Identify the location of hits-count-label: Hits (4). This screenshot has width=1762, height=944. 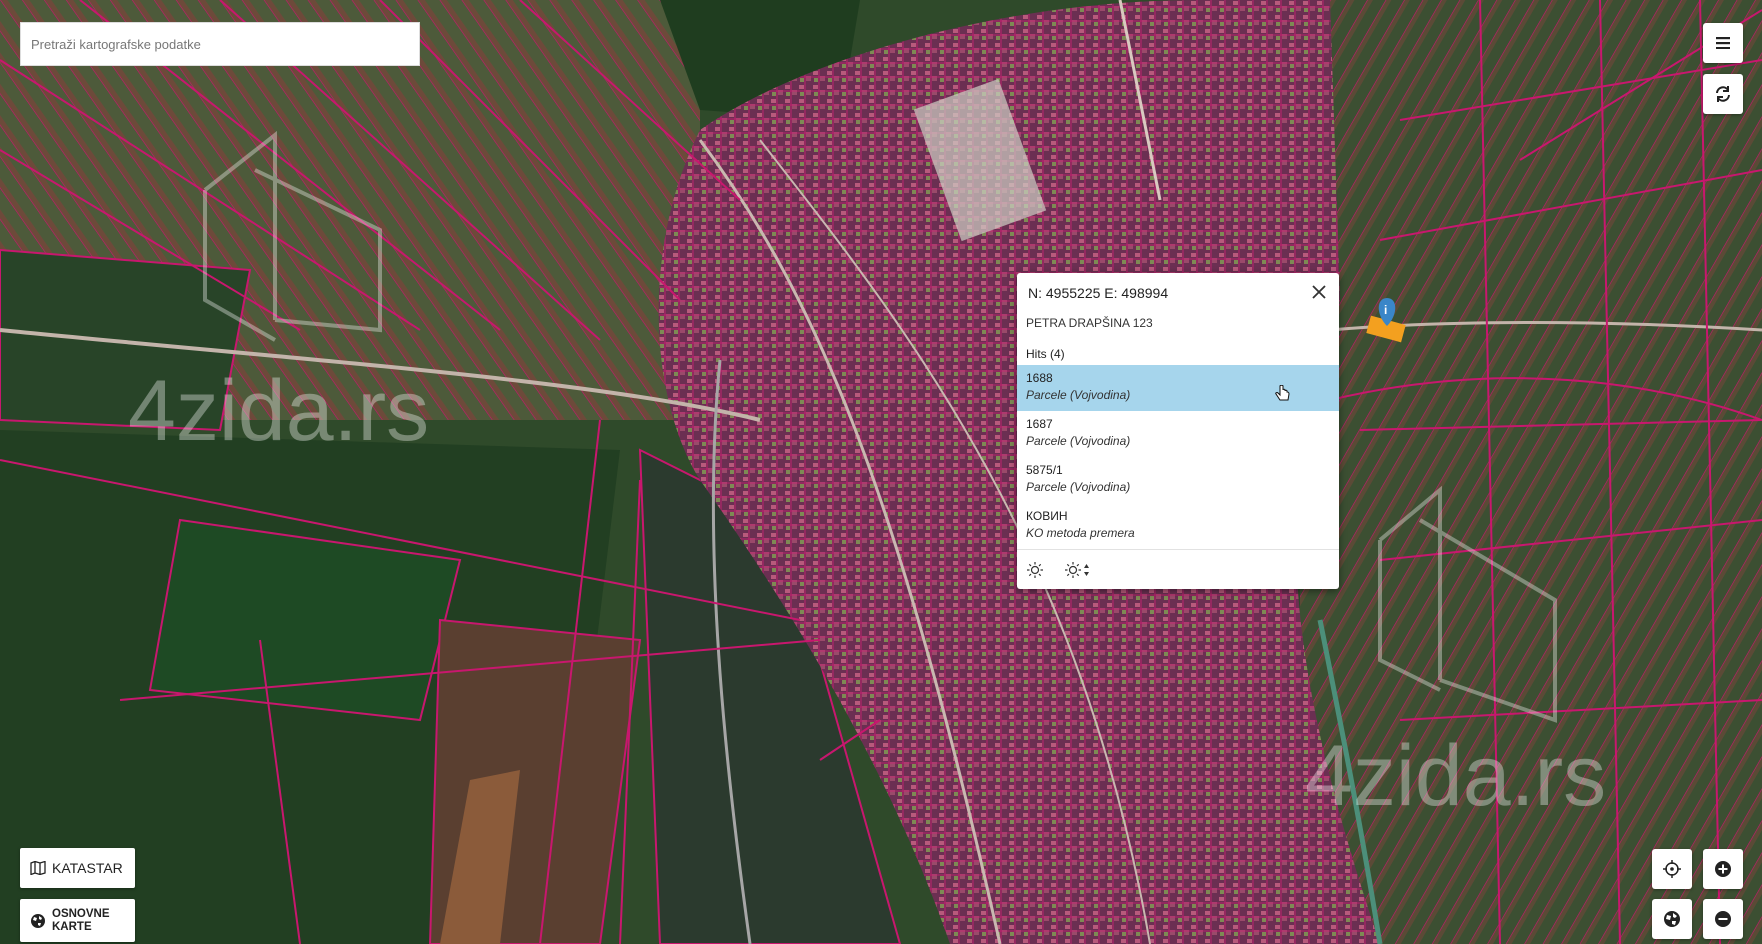
(1045, 354).